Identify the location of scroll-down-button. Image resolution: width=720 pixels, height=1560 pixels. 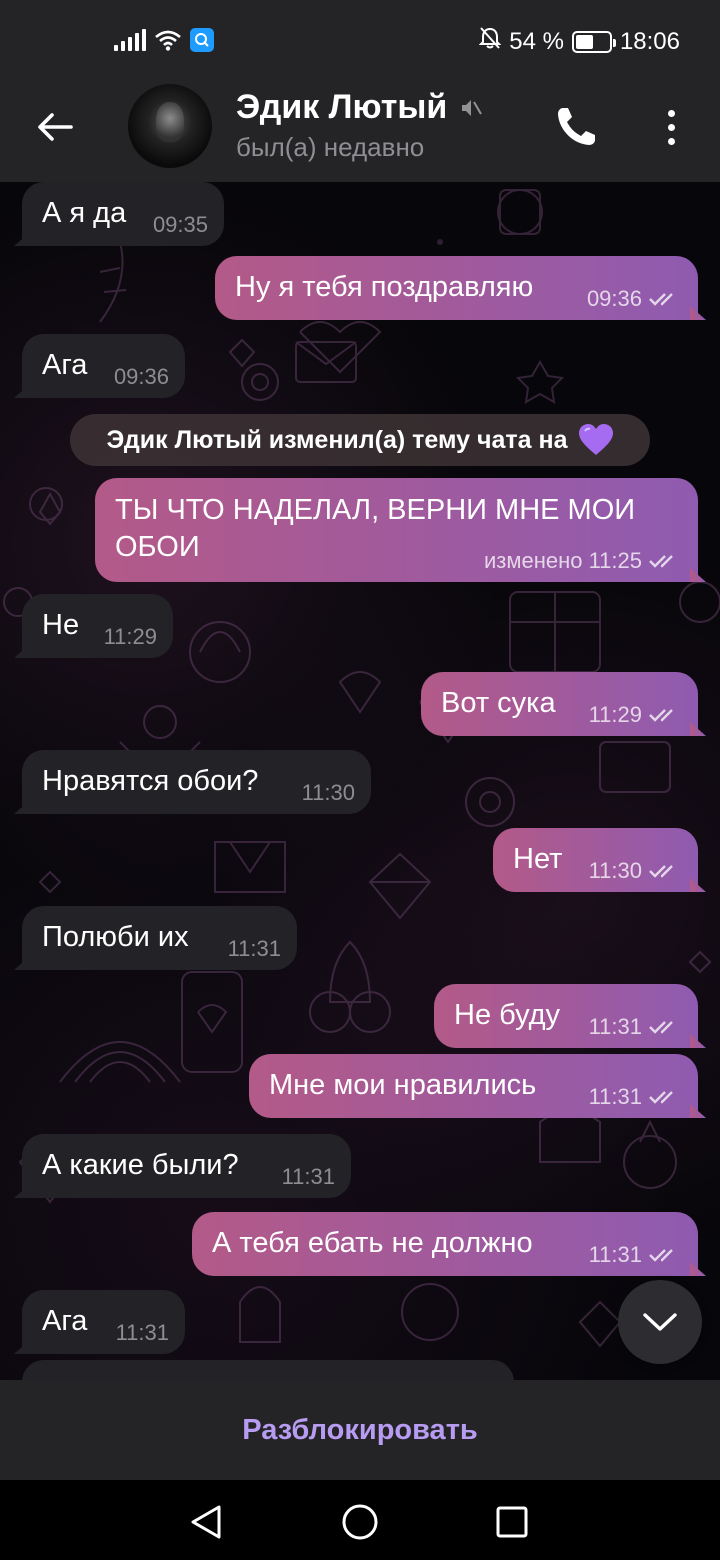
(660, 1322).